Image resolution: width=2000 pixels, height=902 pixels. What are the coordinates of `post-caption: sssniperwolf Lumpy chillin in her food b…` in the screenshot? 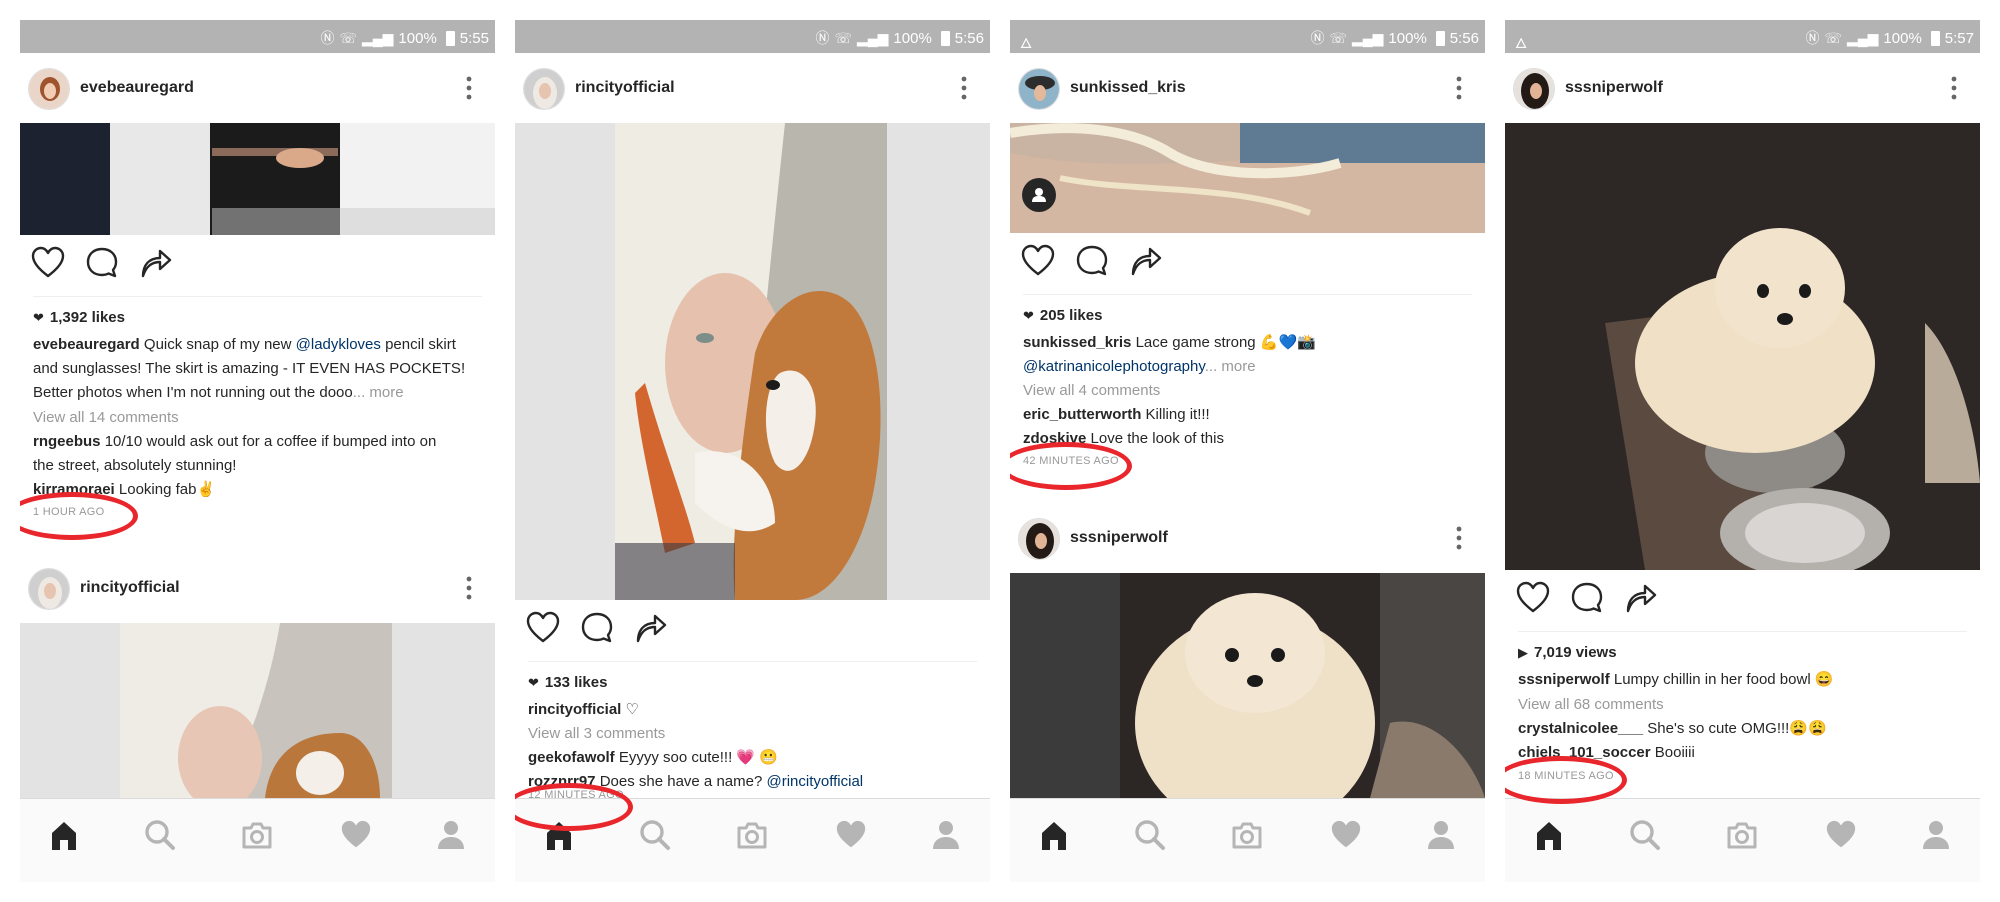 It's located at (1676, 679).